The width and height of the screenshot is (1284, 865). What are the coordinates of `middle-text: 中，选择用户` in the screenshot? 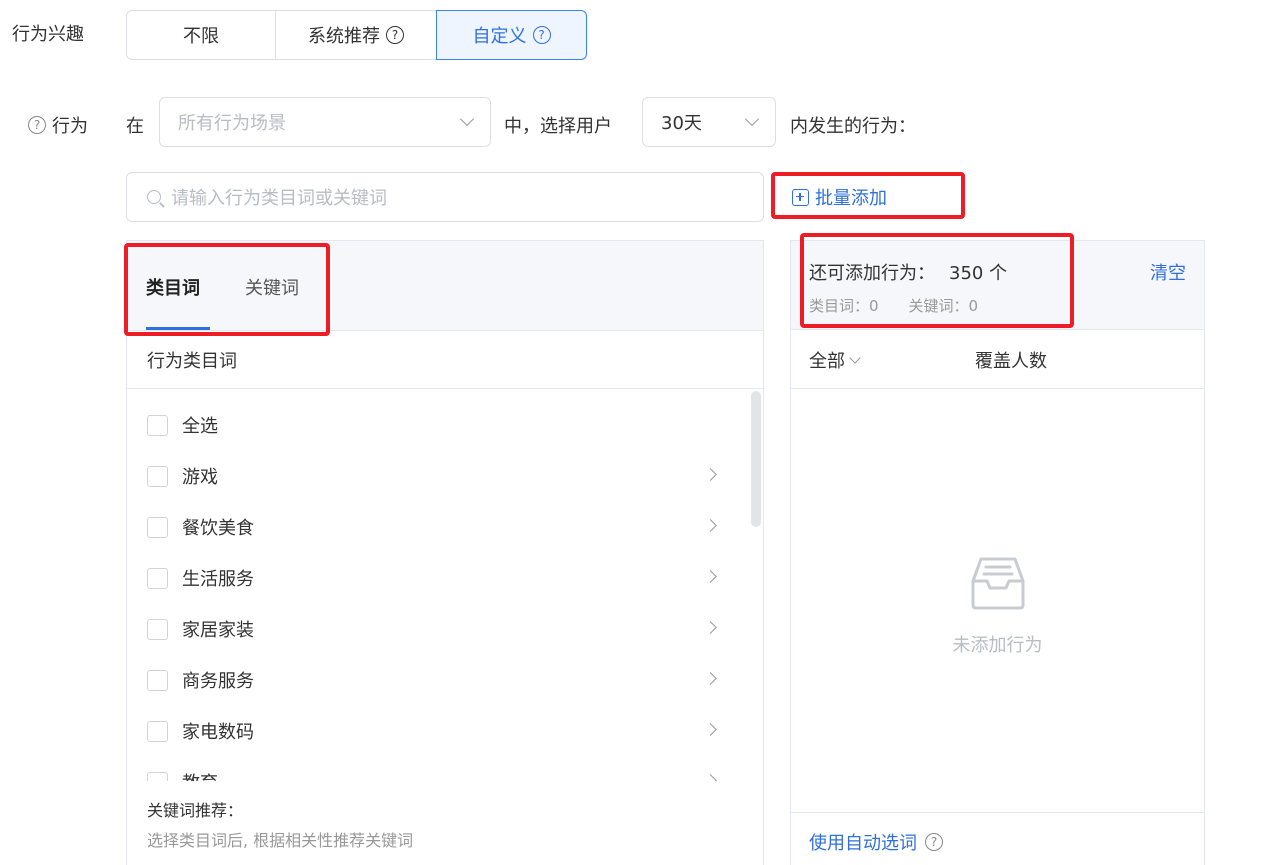 It's located at (558, 126).